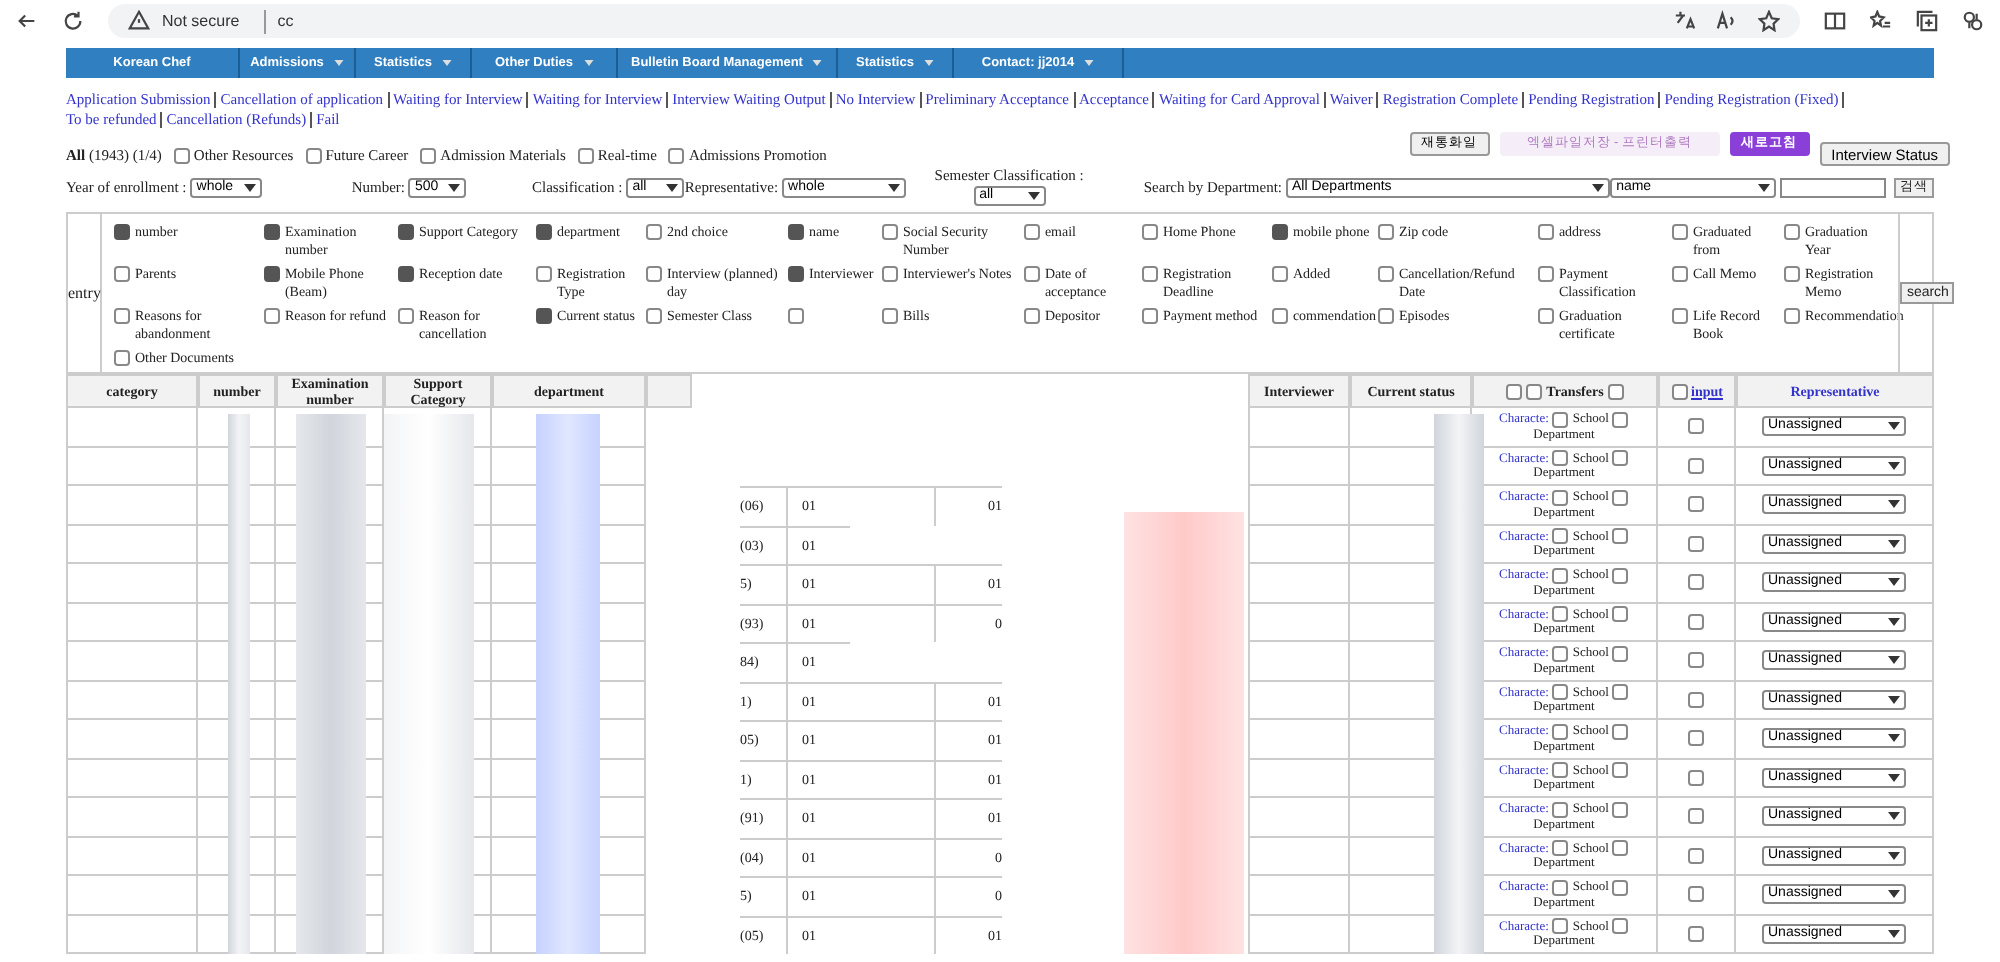 This screenshot has height=962, width=2000. I want to click on address-bar: Not secure cc, so click(954, 21).